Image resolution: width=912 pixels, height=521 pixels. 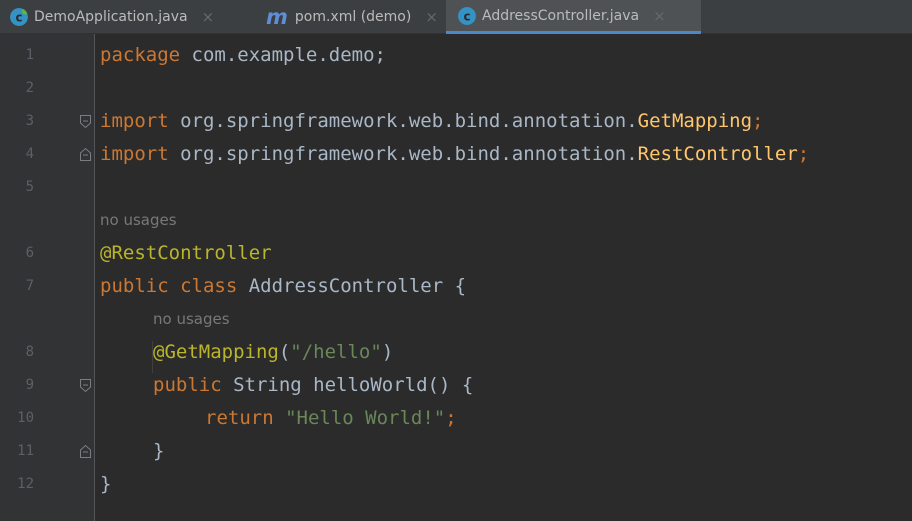 What do you see at coordinates (277, 16) in the screenshot?
I see `maven-icon: m` at bounding box center [277, 16].